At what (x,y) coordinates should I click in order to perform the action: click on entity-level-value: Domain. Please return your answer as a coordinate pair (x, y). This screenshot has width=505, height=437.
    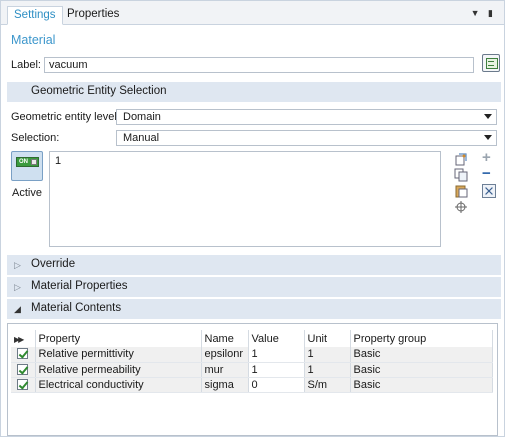
    Looking at the image, I should click on (142, 117).